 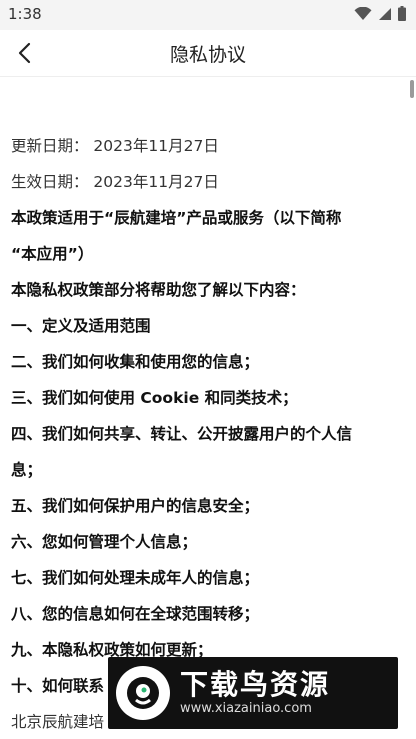 I want to click on app-bar: 隐私协议, so click(x=208, y=53).